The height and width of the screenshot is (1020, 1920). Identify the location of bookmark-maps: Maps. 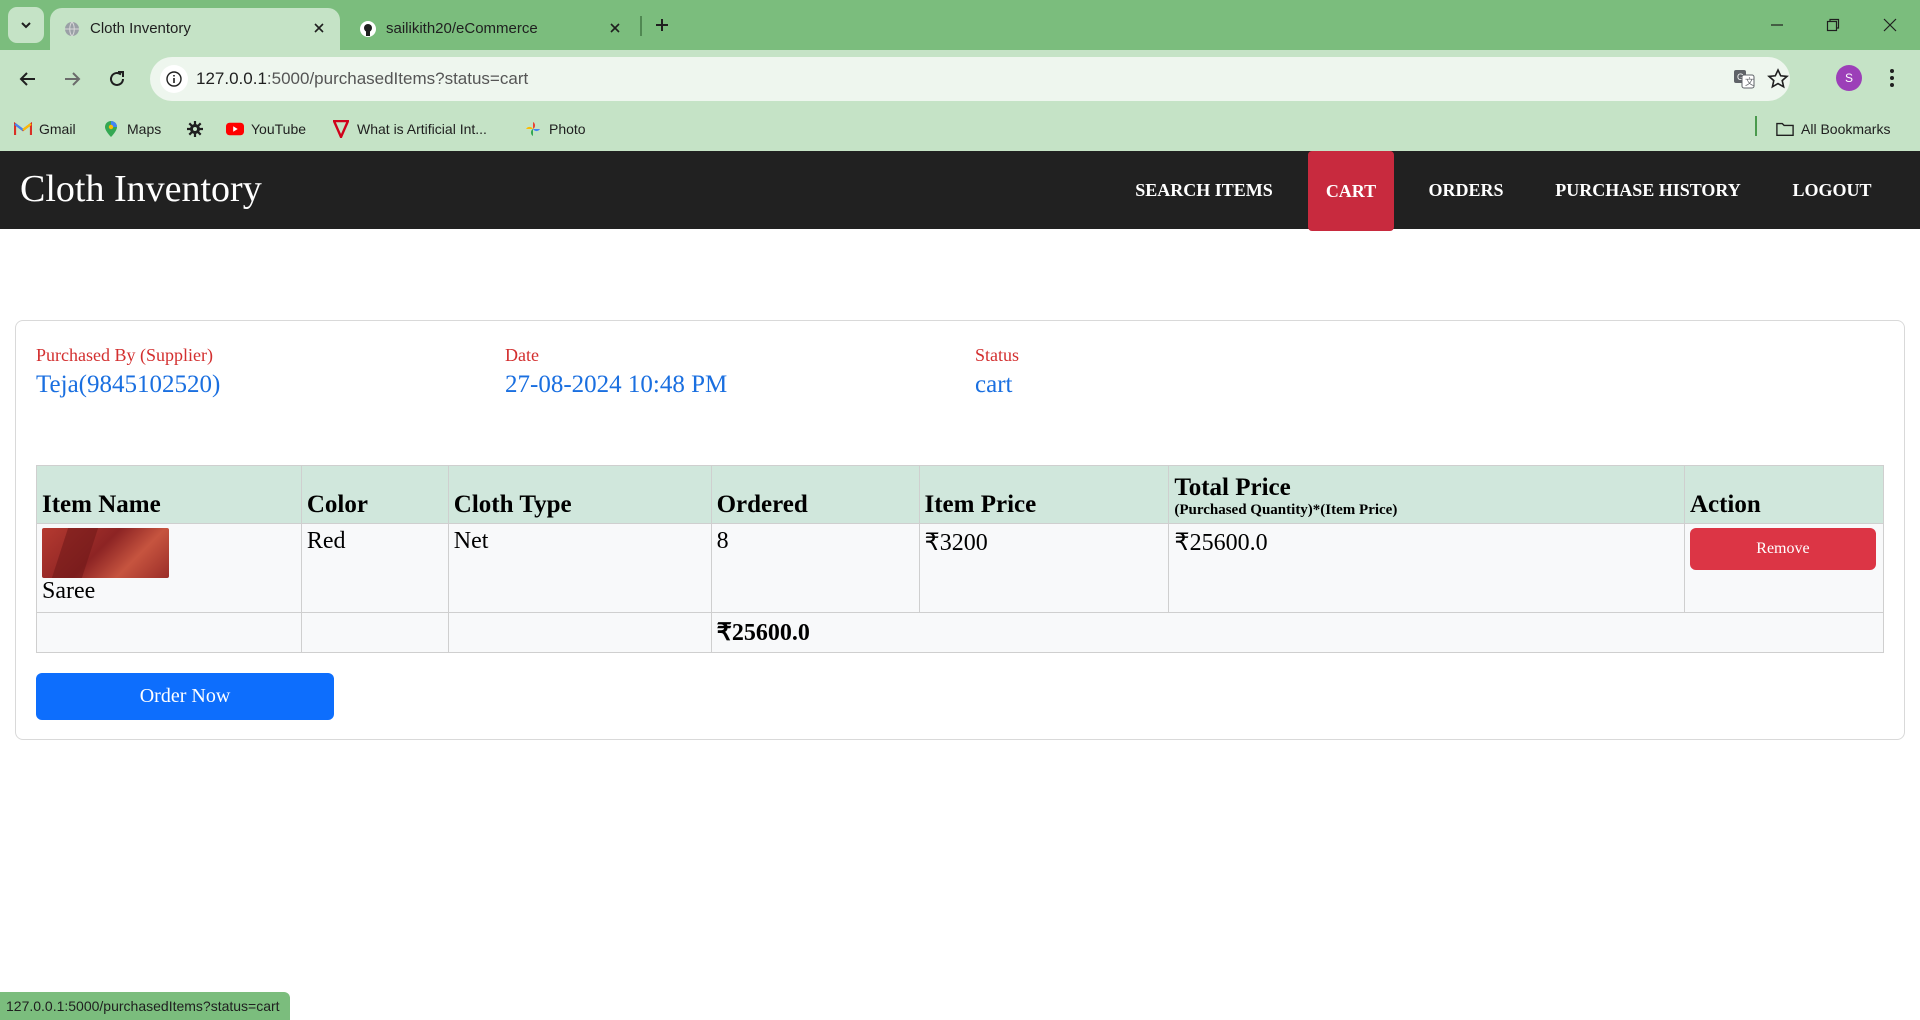
(131, 129).